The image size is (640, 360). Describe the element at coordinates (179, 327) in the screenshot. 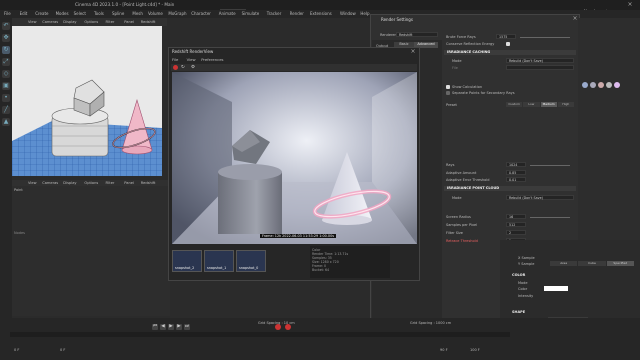

I see `next-frame-icon: ▶` at that location.